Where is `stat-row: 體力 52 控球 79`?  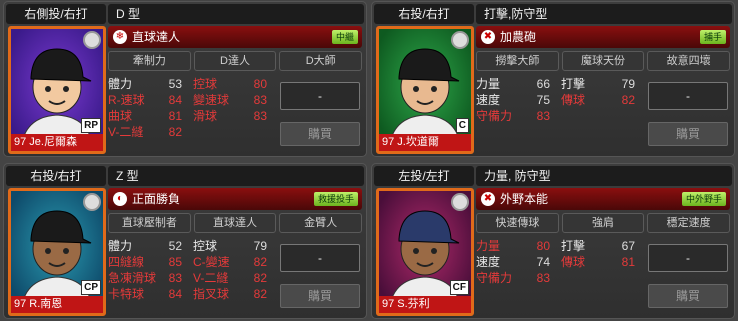 stat-row: 體力 52 控球 79 is located at coordinates (193, 246).